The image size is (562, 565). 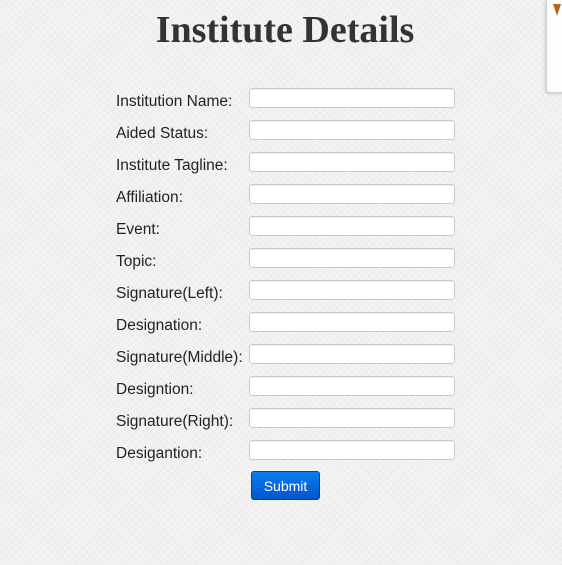 I want to click on designation-middle-label: Designtion:, so click(x=155, y=389).